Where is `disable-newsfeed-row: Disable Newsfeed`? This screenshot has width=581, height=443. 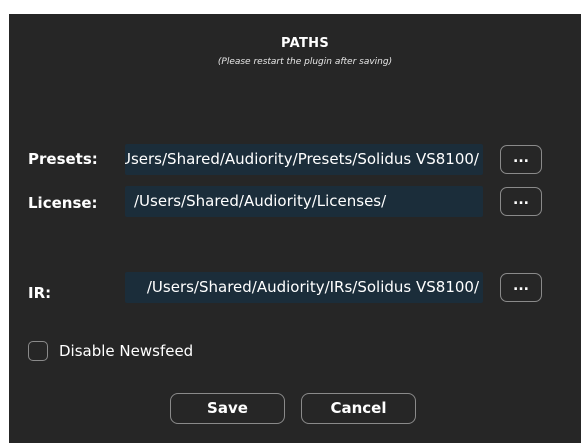 disable-newsfeed-row: Disable Newsfeed is located at coordinates (110, 351).